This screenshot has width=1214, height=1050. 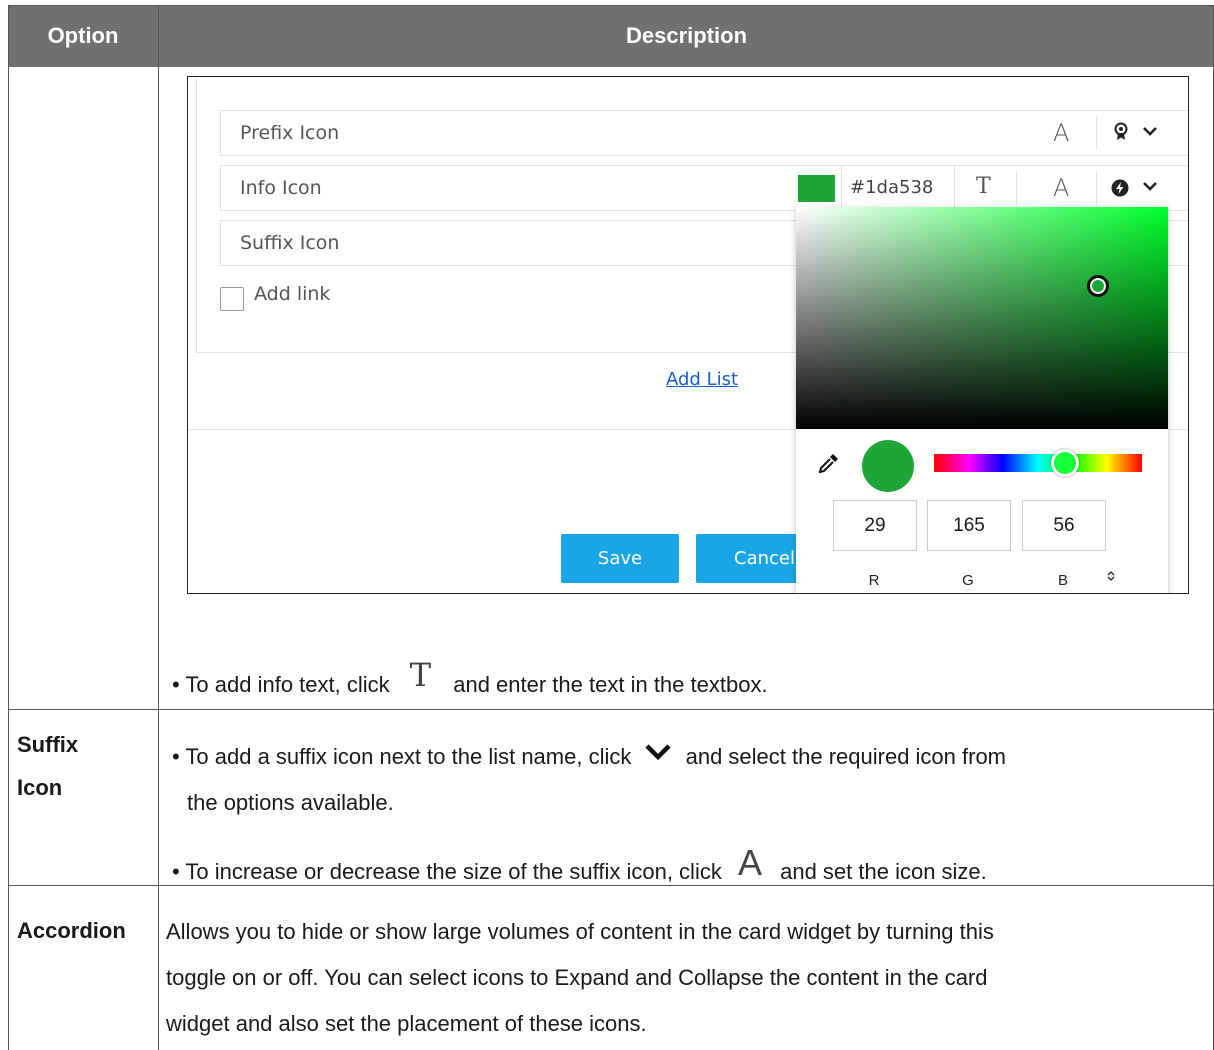 What do you see at coordinates (158, 527) in the screenshot?
I see `column-divider` at bounding box center [158, 527].